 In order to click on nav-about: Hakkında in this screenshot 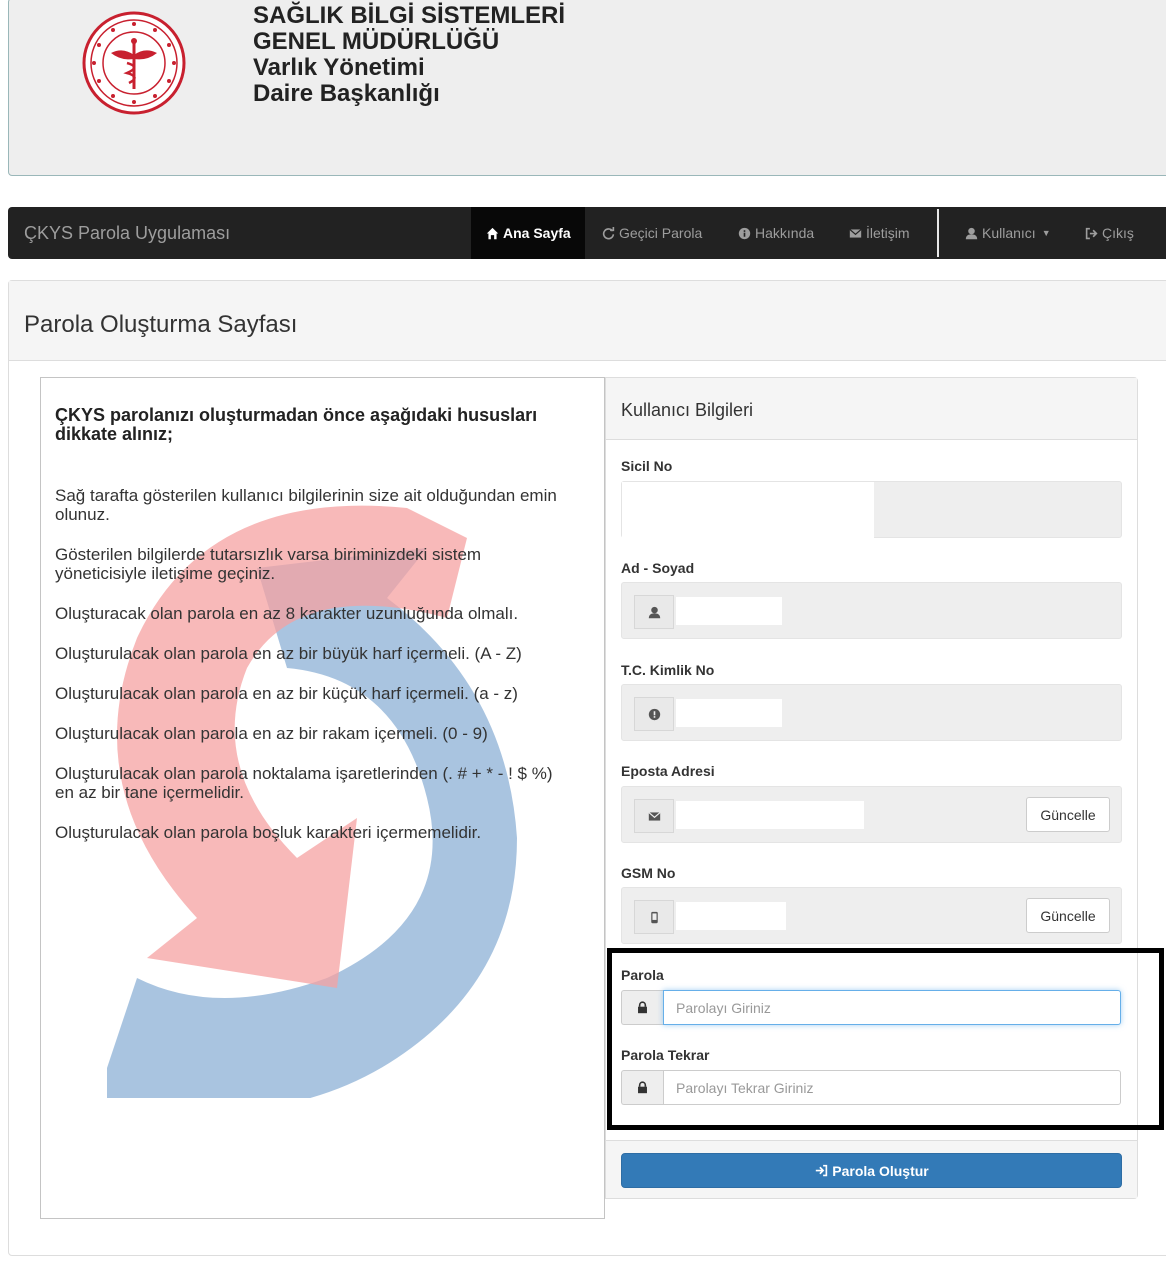, I will do `click(775, 233)`.